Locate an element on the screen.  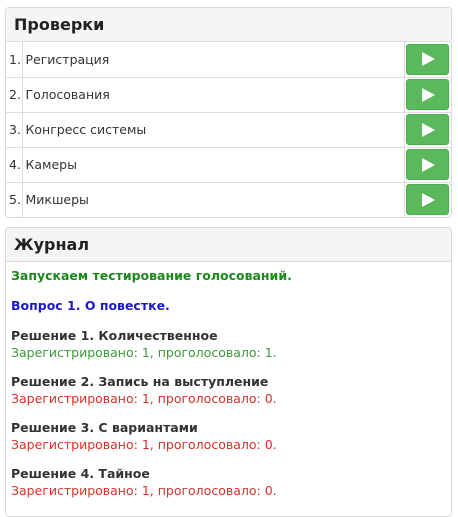
check-row: 5. Микшеры is located at coordinates (228, 199).